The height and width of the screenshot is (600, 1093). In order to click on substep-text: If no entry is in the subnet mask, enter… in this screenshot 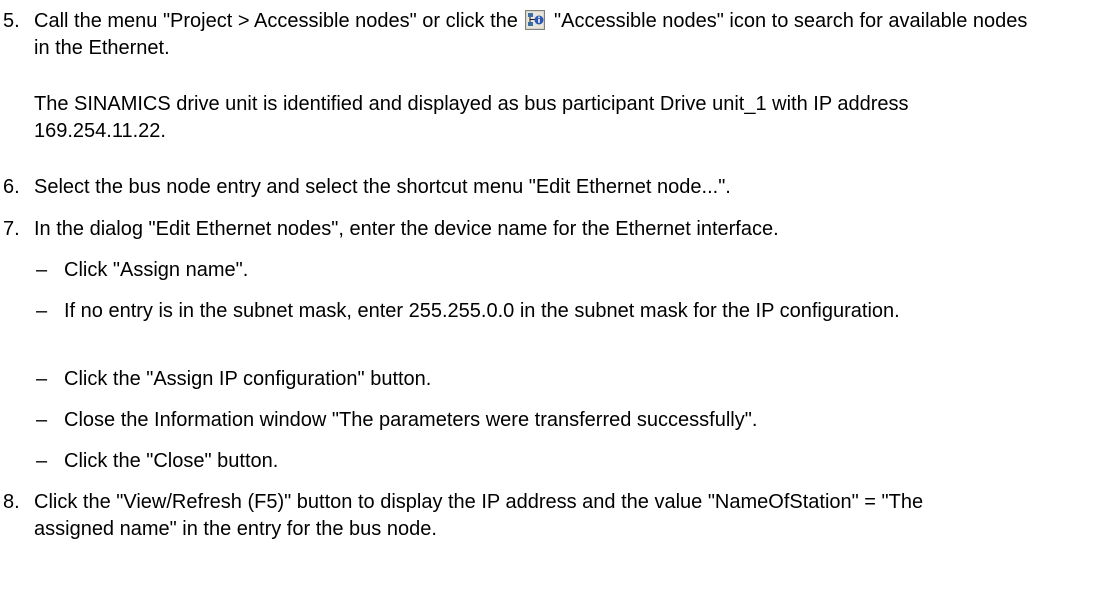, I will do `click(482, 311)`.